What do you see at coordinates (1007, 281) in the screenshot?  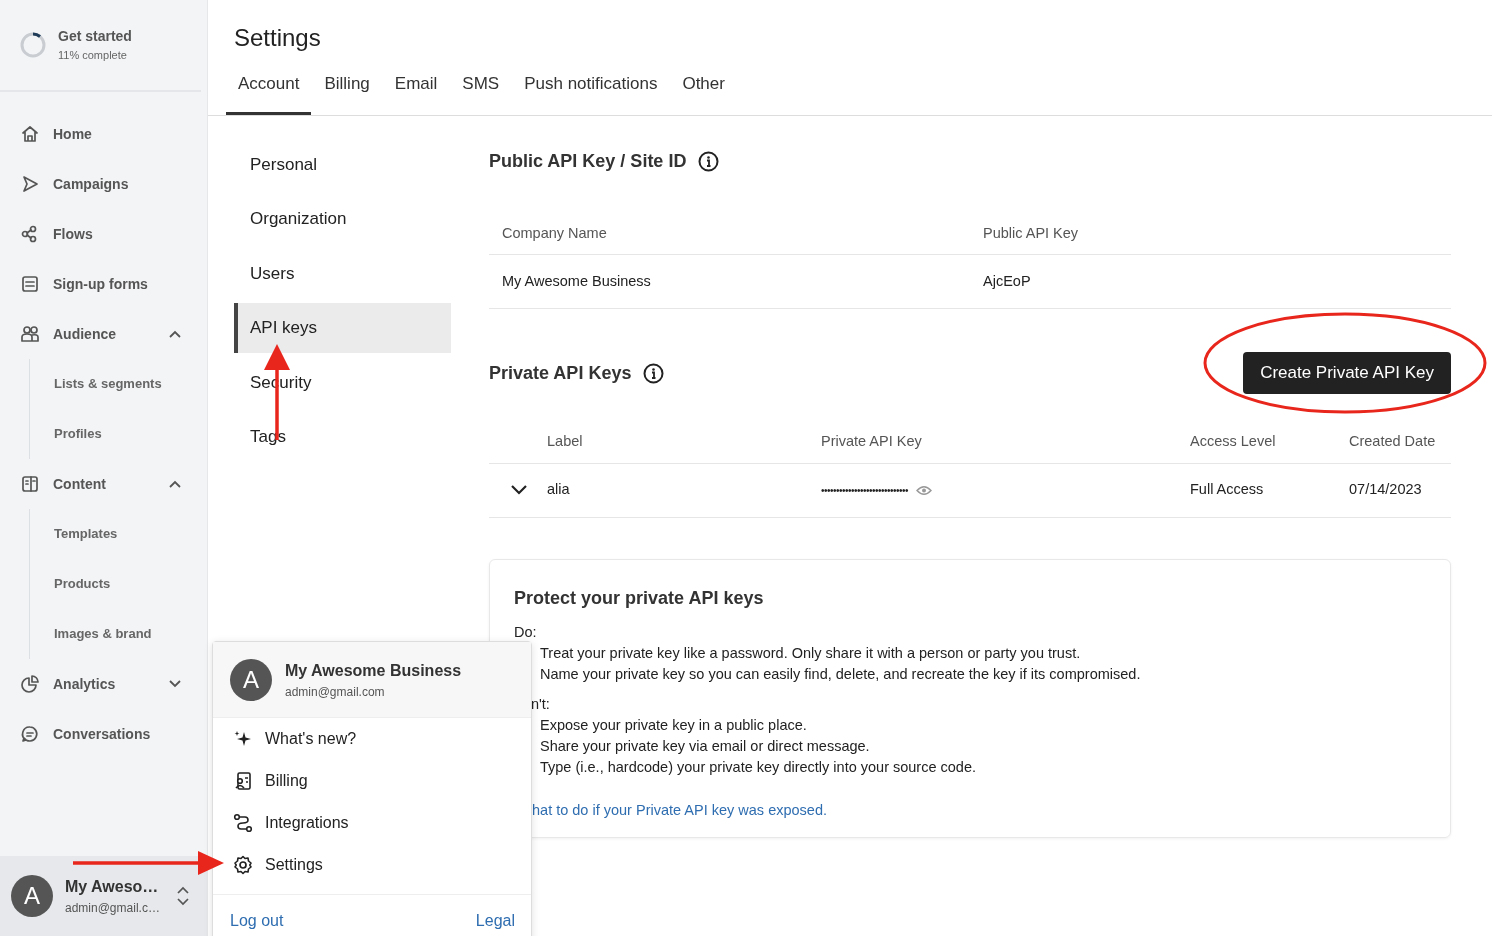 I see `table-cell-text: AjcEoP` at bounding box center [1007, 281].